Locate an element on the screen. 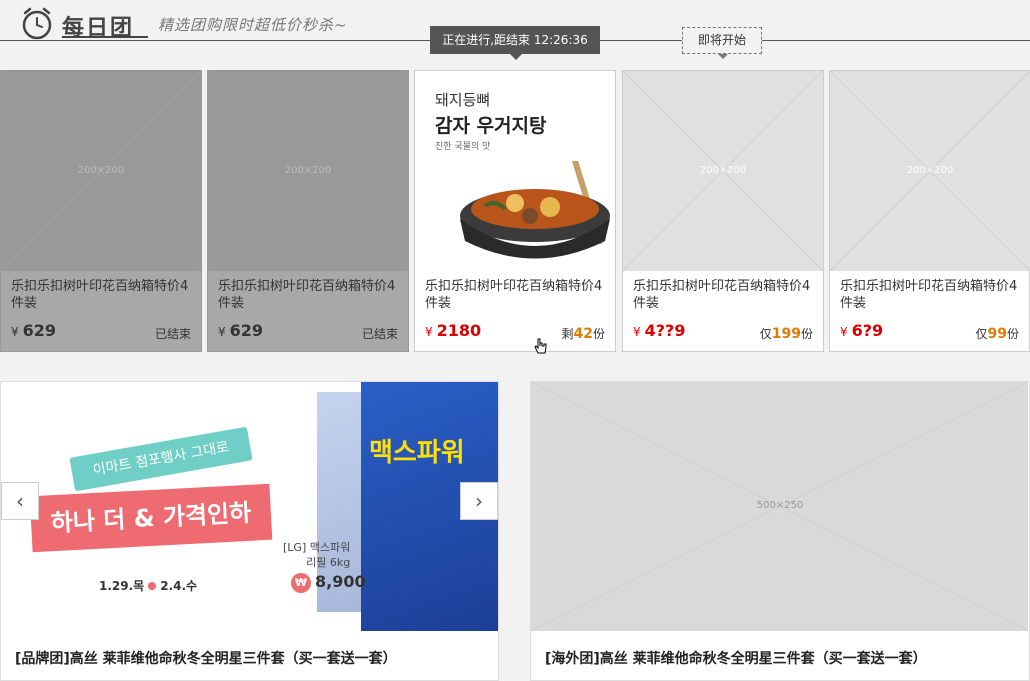 The image size is (1030, 681). slogan: 精选团购限时超低价秒杀~ is located at coordinates (253, 25).